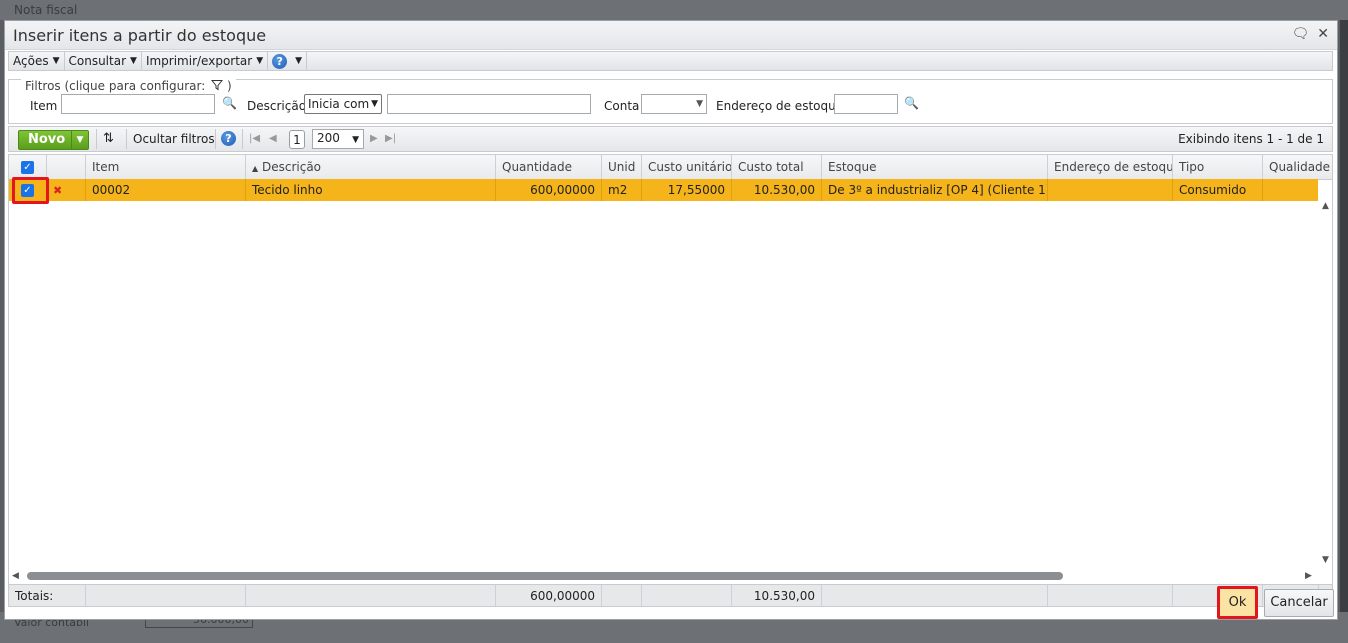 Image resolution: width=1348 pixels, height=643 pixels. Describe the element at coordinates (338, 139) in the screenshot. I see `page-size-select: 200 ▼` at that location.